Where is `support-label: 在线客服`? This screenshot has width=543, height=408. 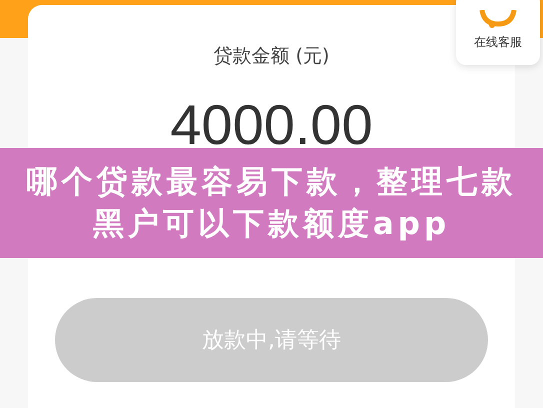
support-label: 在线客服 is located at coordinates (498, 42).